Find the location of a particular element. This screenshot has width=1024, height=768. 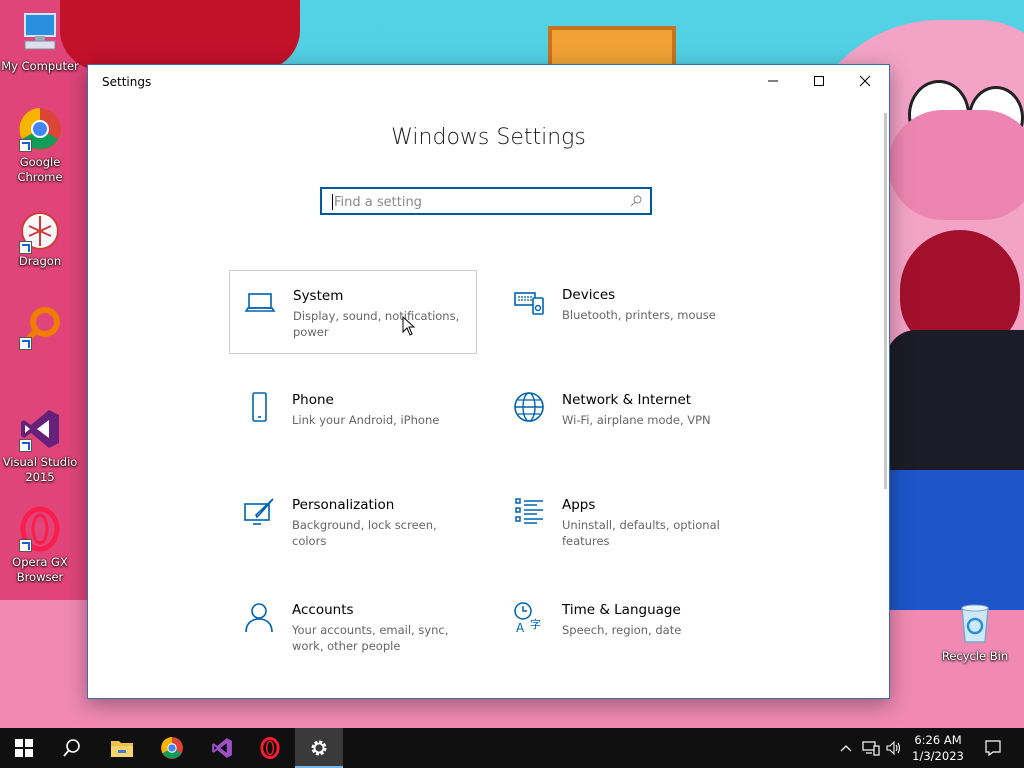

dragon-icon is located at coordinates (40, 231).